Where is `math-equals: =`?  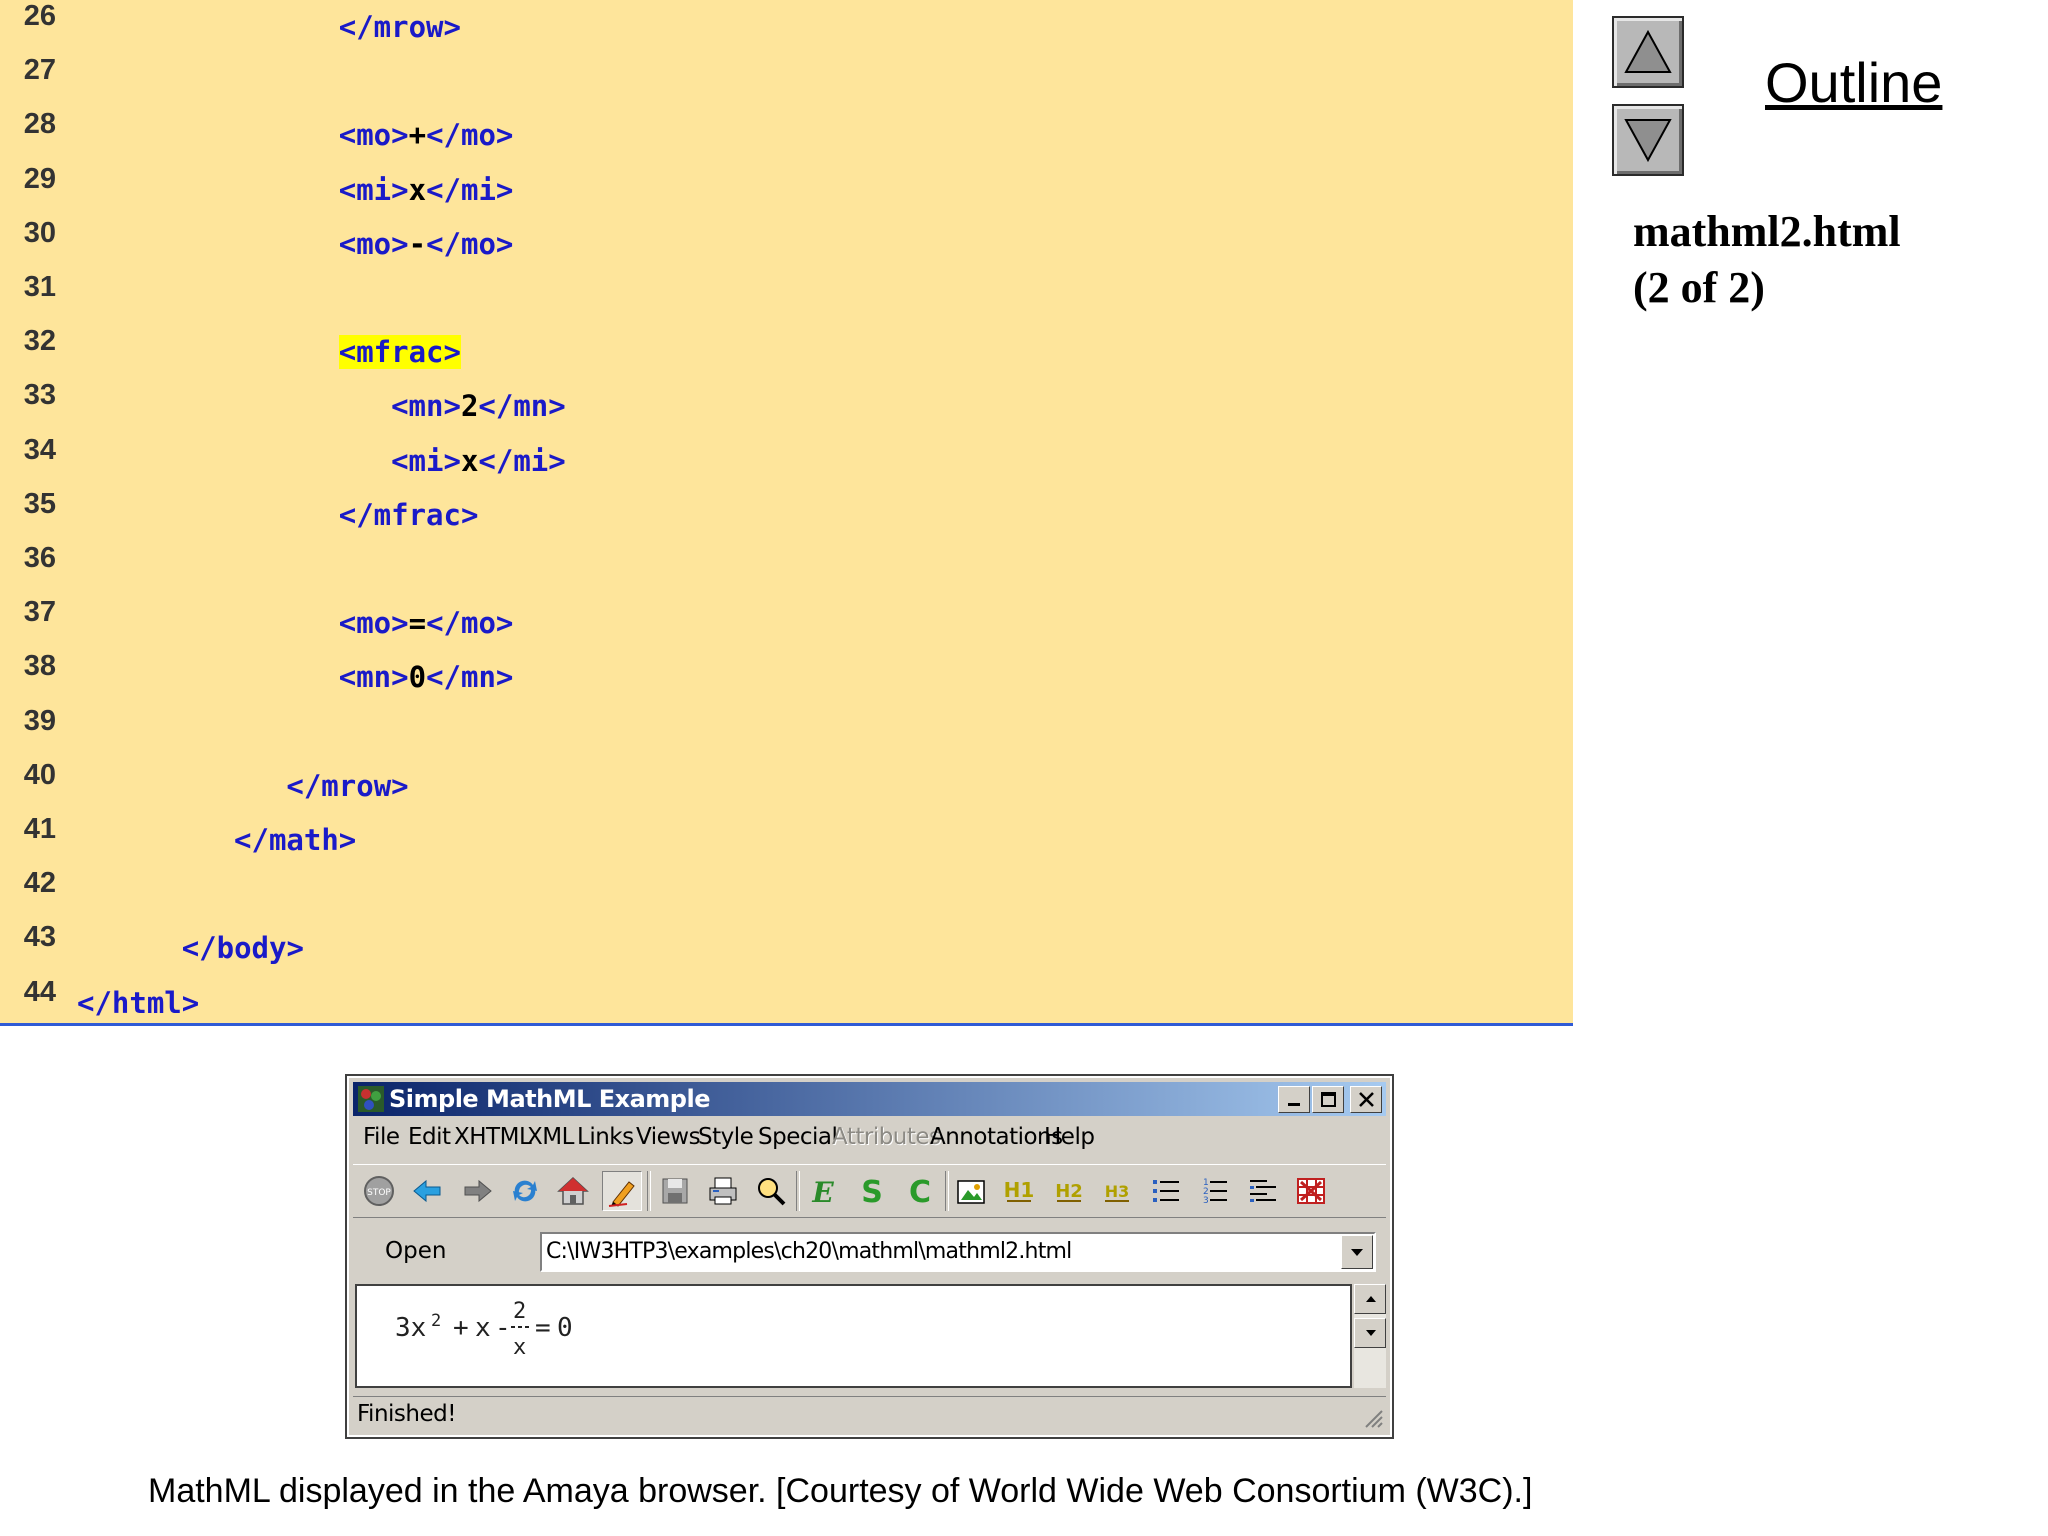
math-equals: = is located at coordinates (543, 1328).